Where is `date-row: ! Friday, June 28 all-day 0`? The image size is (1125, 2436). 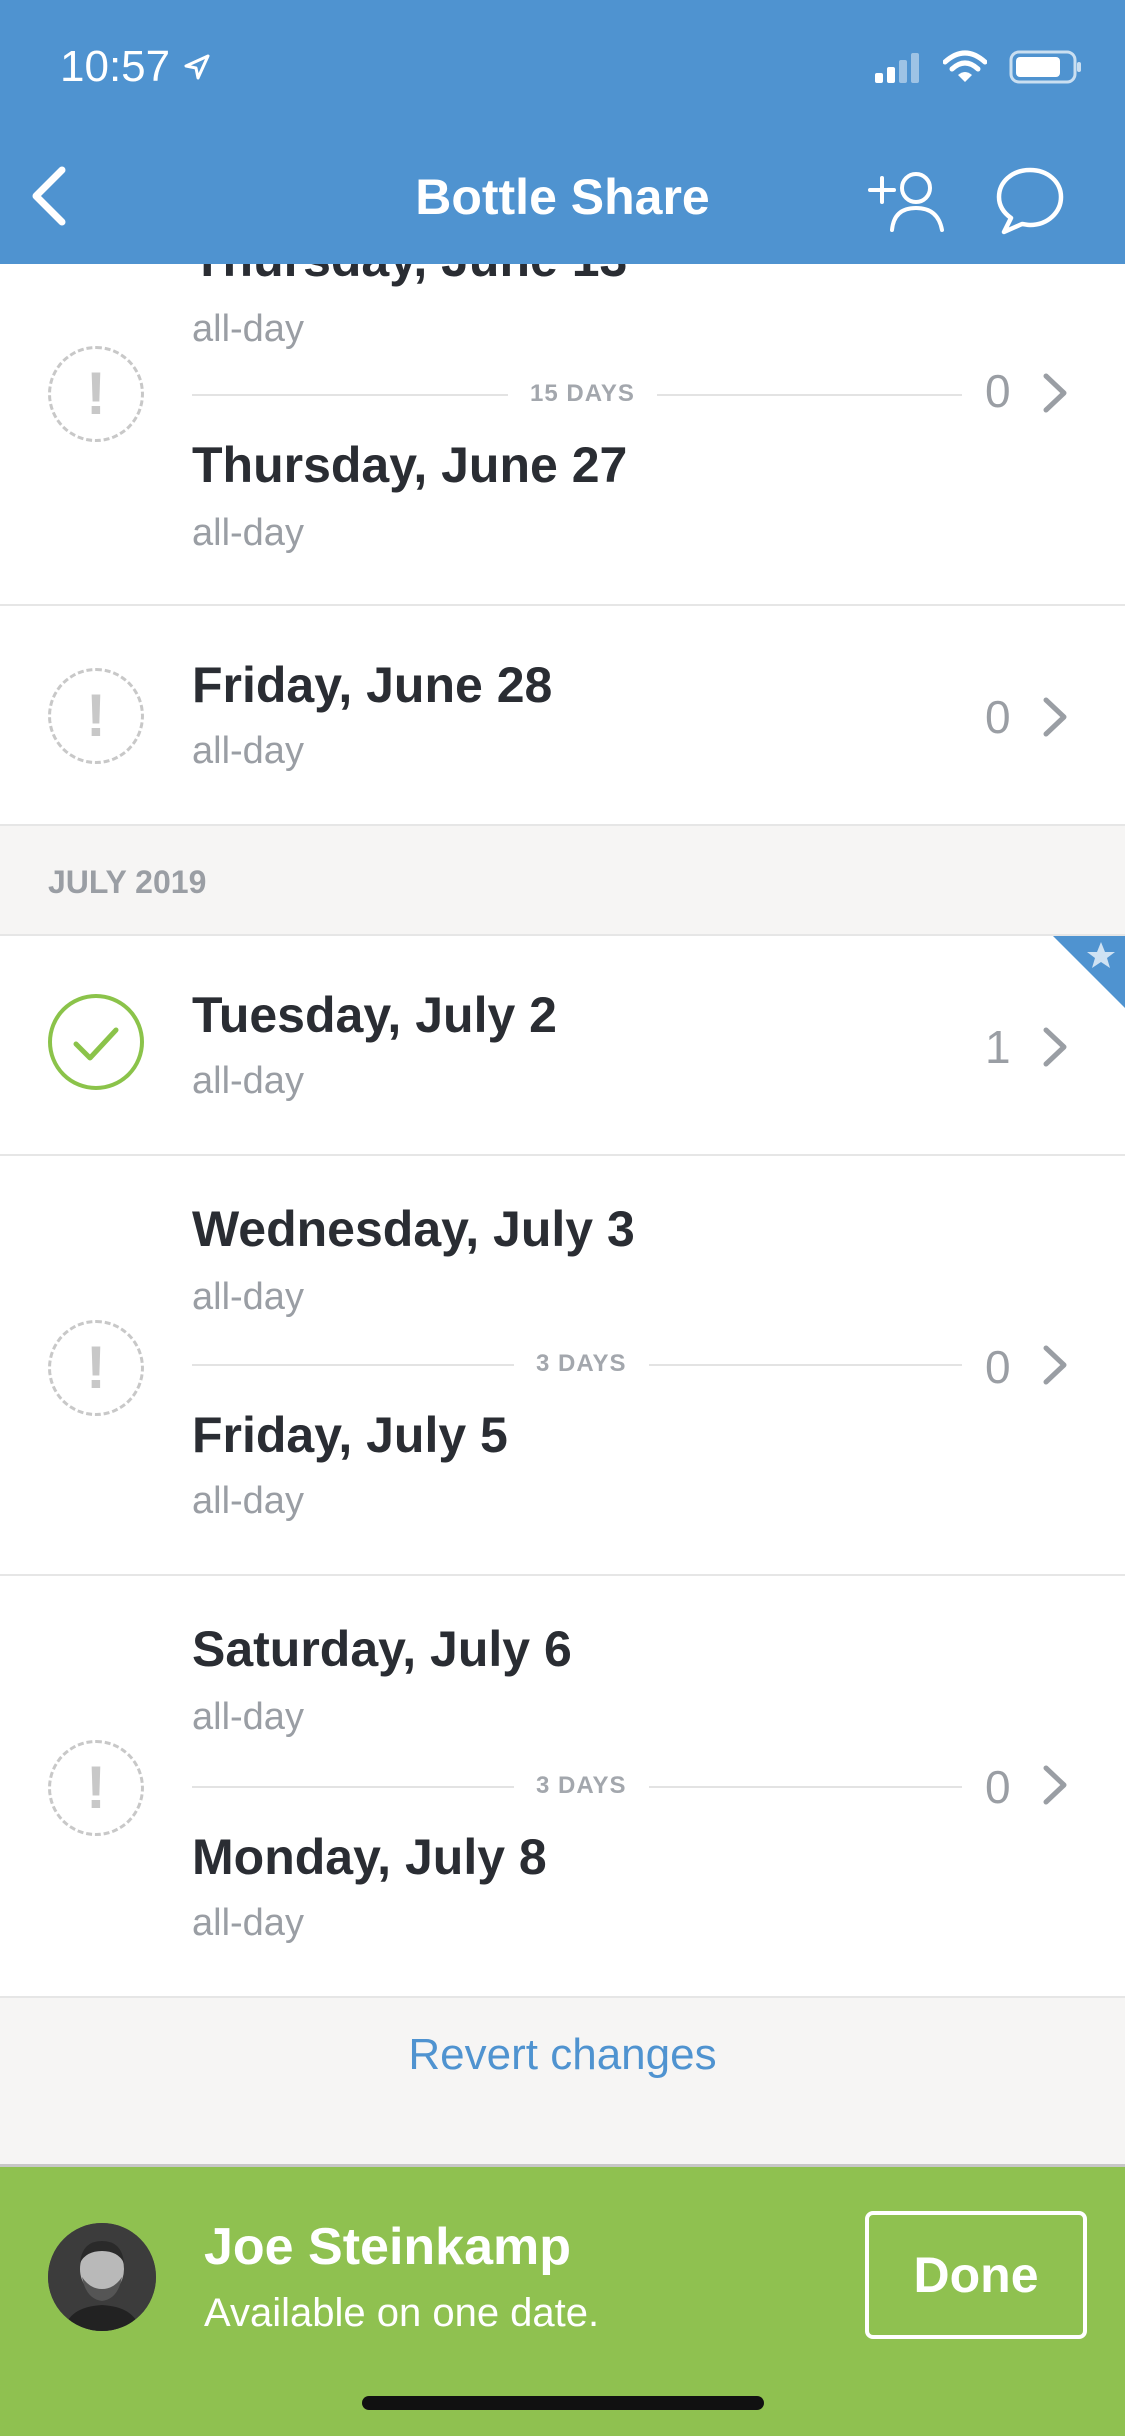
date-row: ! Friday, June 28 all-day 0 is located at coordinates (562, 716).